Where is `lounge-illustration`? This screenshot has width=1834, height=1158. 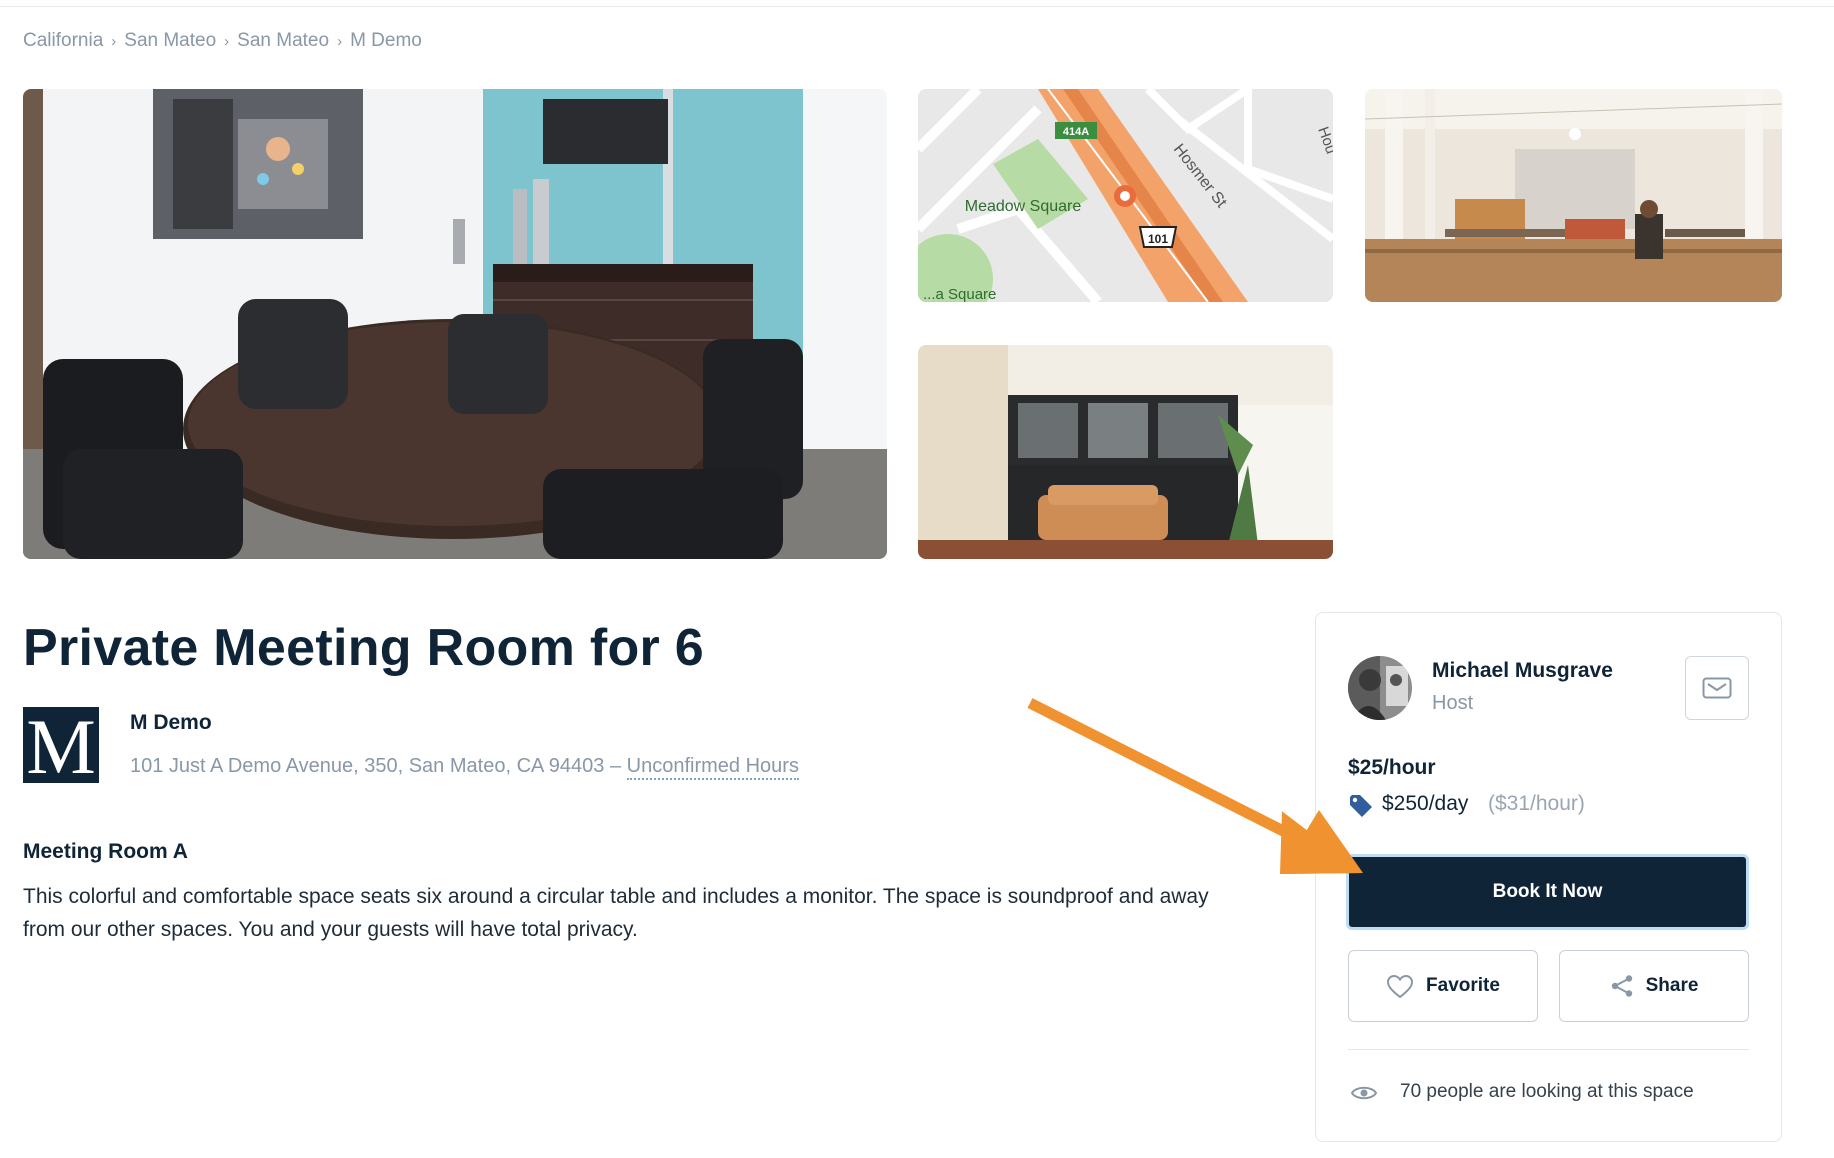
lounge-illustration is located at coordinates (1125, 452).